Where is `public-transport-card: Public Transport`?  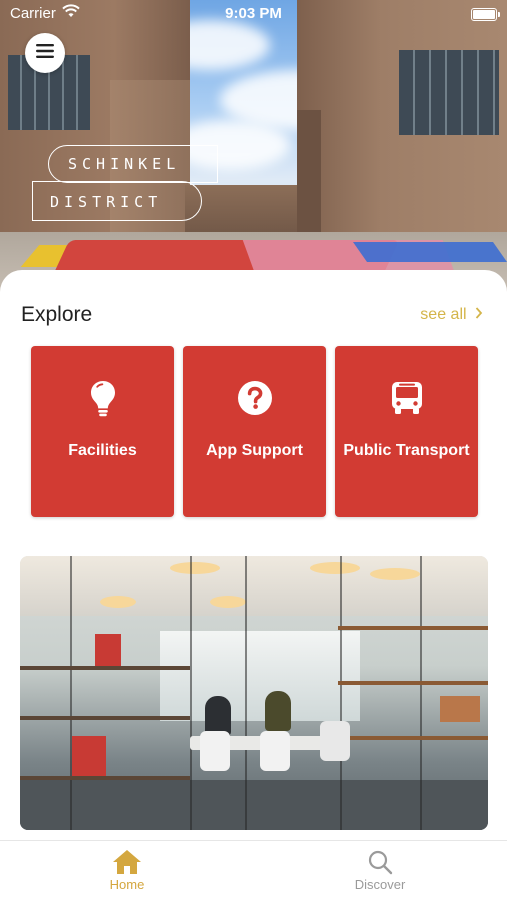 public-transport-card: Public Transport is located at coordinates (406, 431).